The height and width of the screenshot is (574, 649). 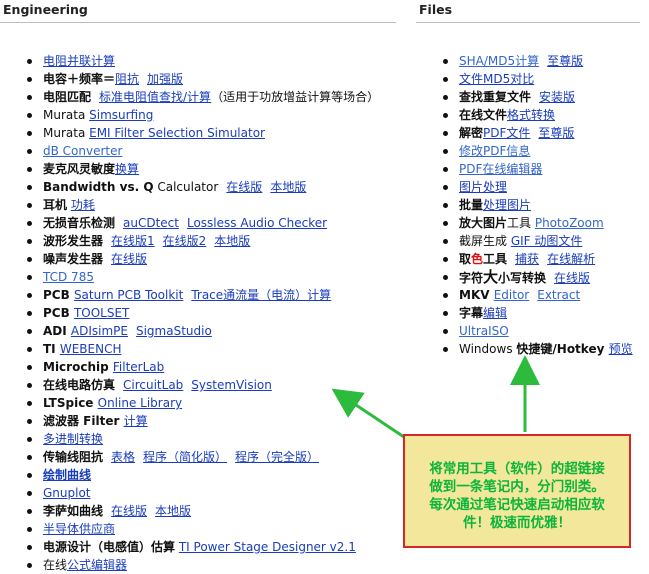 I want to click on engineering-list-item: PCB Saturn PCB Toolkit Trace通流量（电流）计算, so click(x=202, y=295).